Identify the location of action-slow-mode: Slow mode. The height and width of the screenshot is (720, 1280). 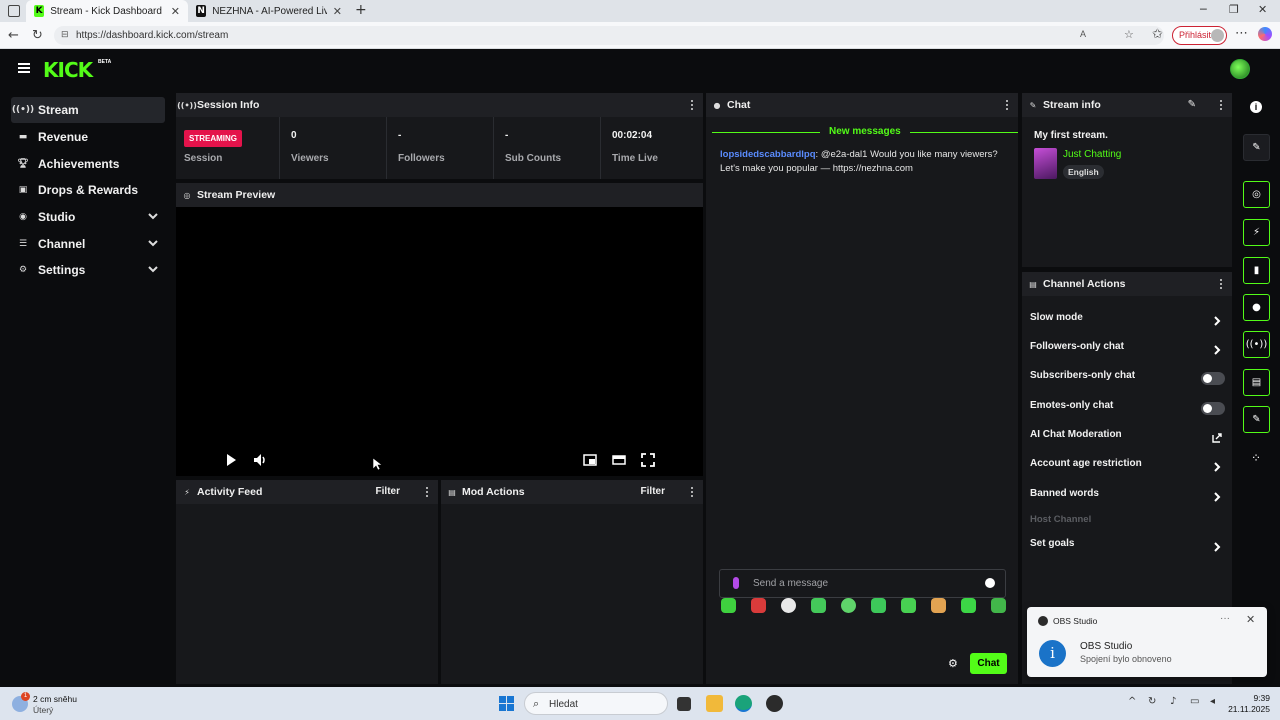
(1128, 322).